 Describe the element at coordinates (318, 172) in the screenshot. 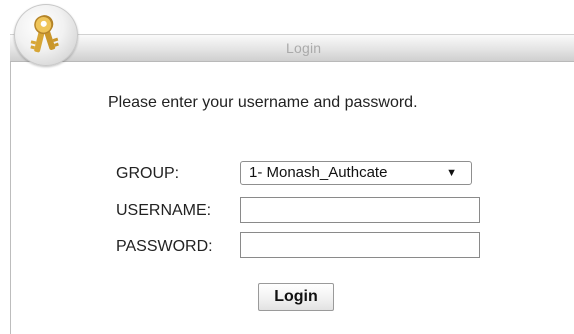

I see `group-select-value: 1- Monash_Authcate` at that location.